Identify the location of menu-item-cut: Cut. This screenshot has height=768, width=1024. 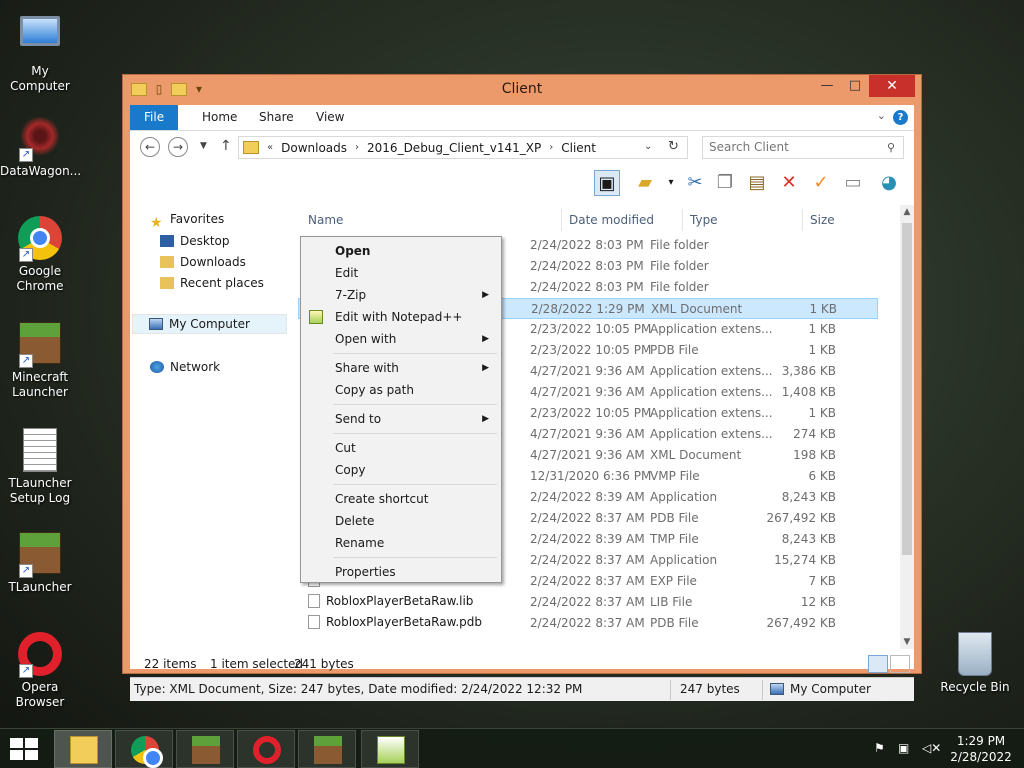
(401, 448).